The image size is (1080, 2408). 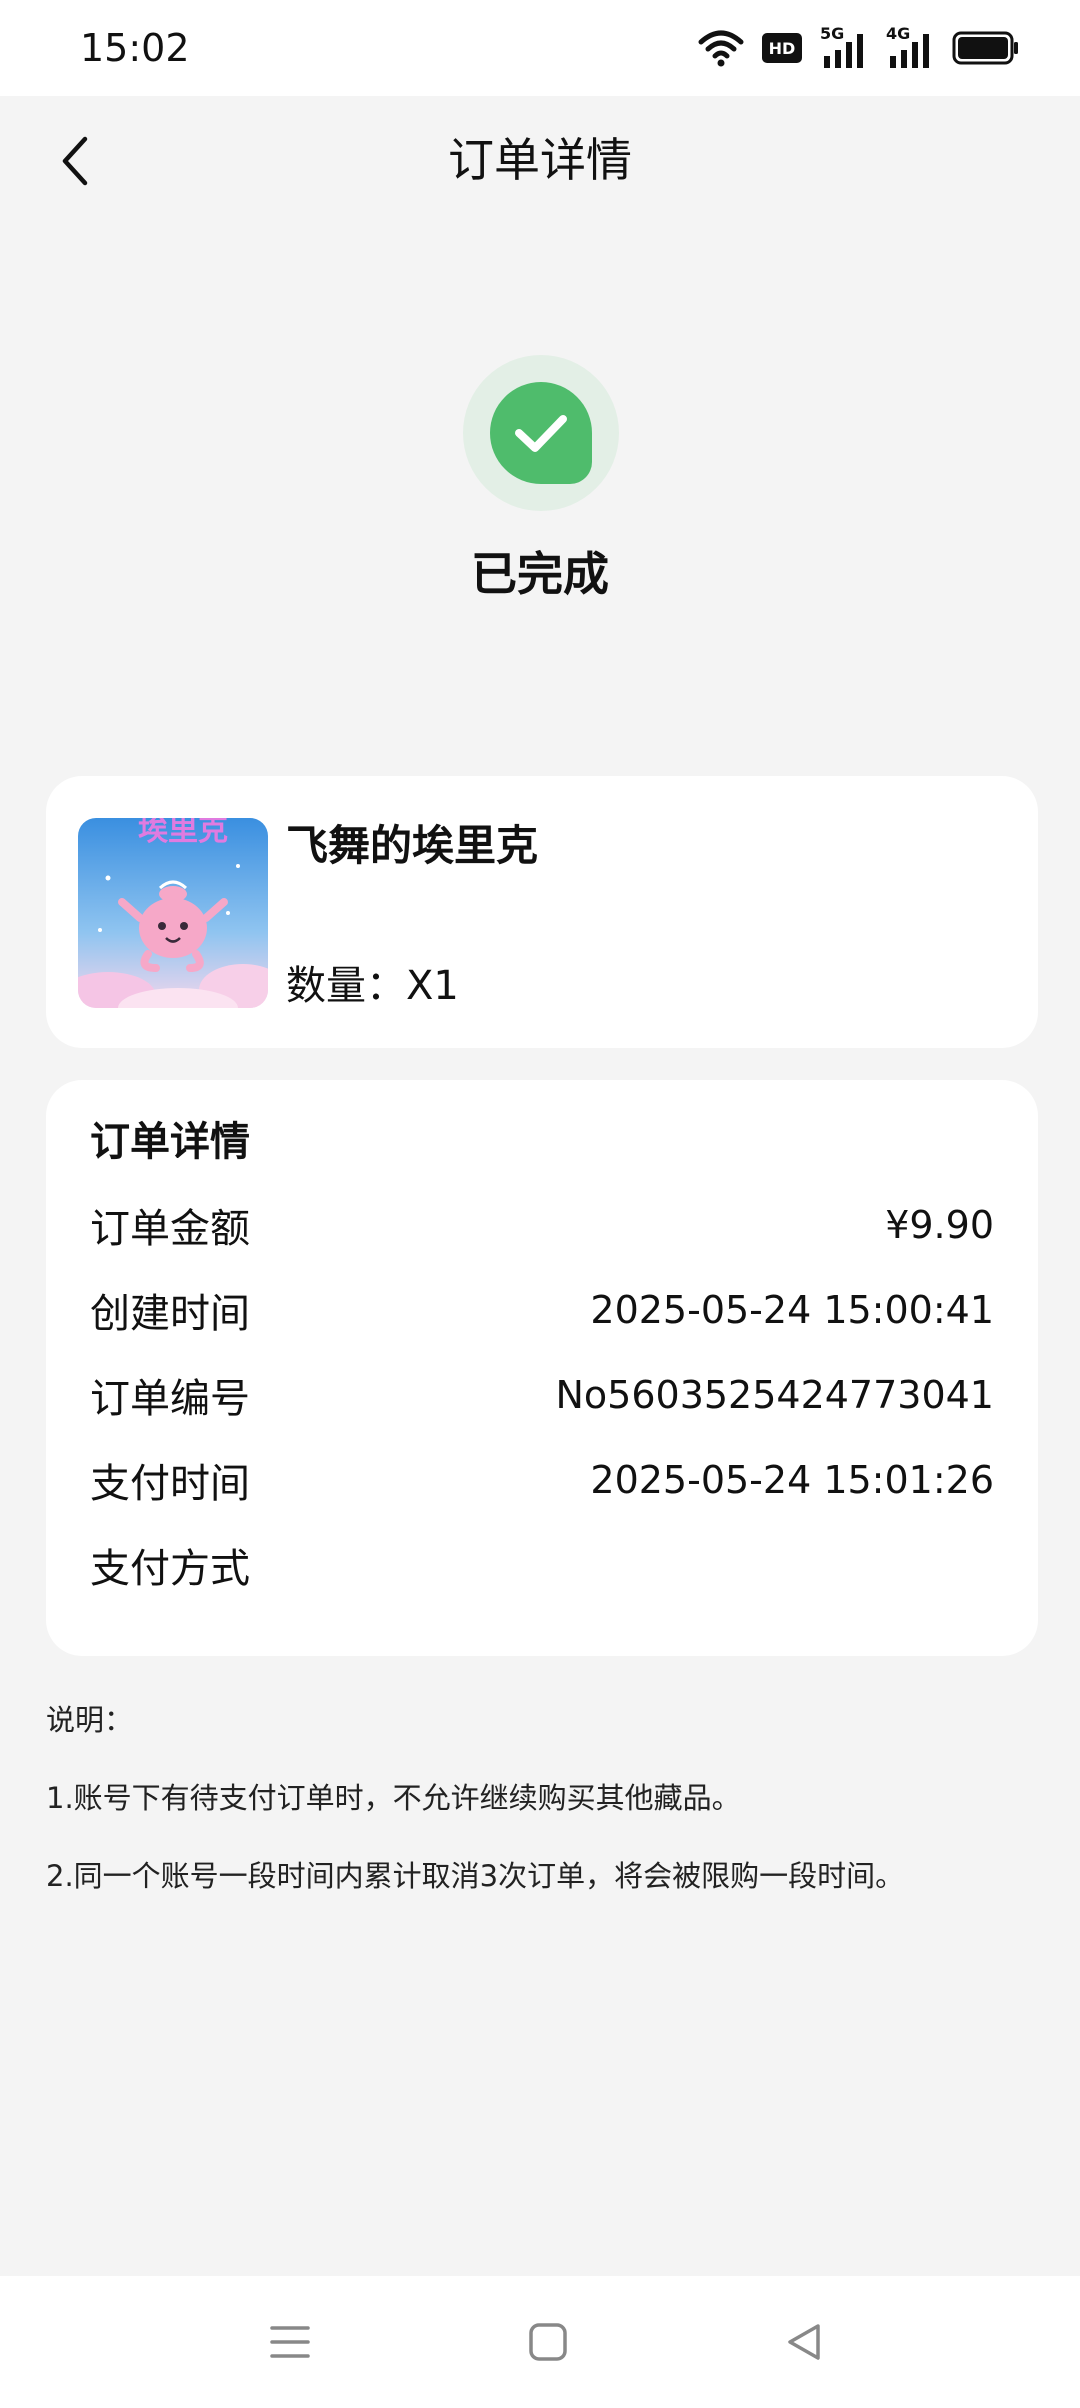 I want to click on detail-row-payment-method: 支付方式, so click(x=542, y=1565).